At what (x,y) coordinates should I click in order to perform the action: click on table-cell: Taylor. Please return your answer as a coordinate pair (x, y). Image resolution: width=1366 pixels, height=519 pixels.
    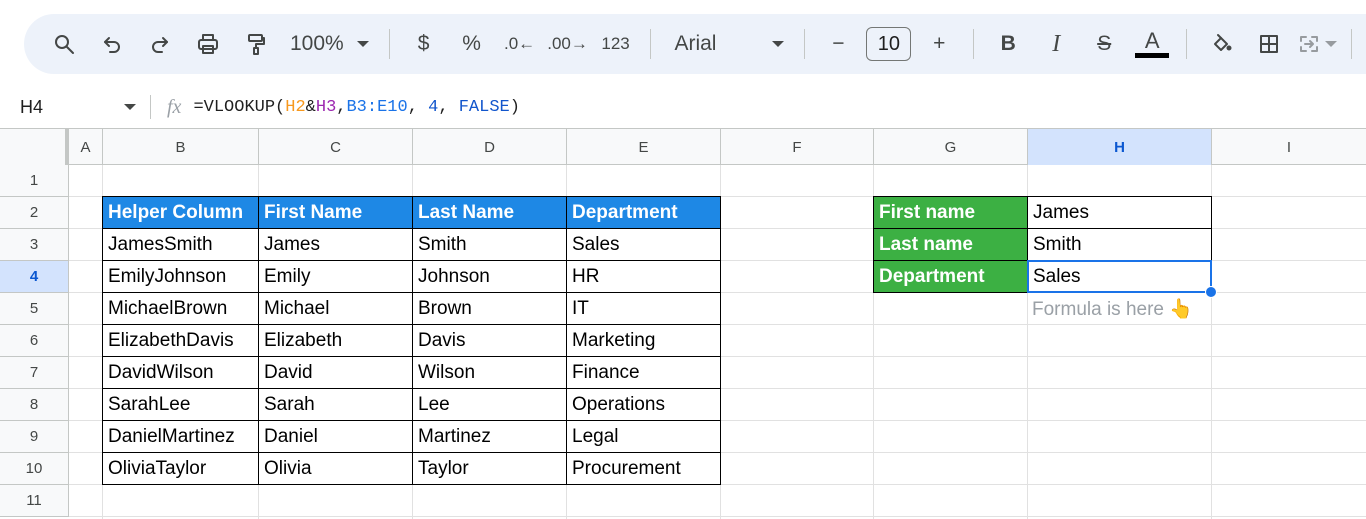
    Looking at the image, I should click on (489, 468).